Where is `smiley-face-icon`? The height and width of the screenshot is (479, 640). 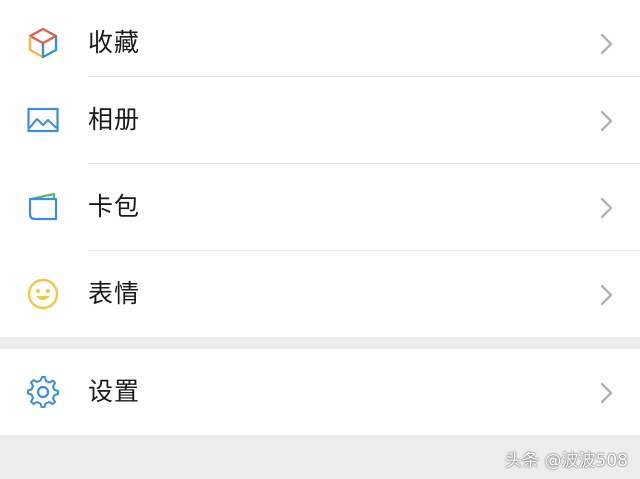 smiley-face-icon is located at coordinates (43, 294).